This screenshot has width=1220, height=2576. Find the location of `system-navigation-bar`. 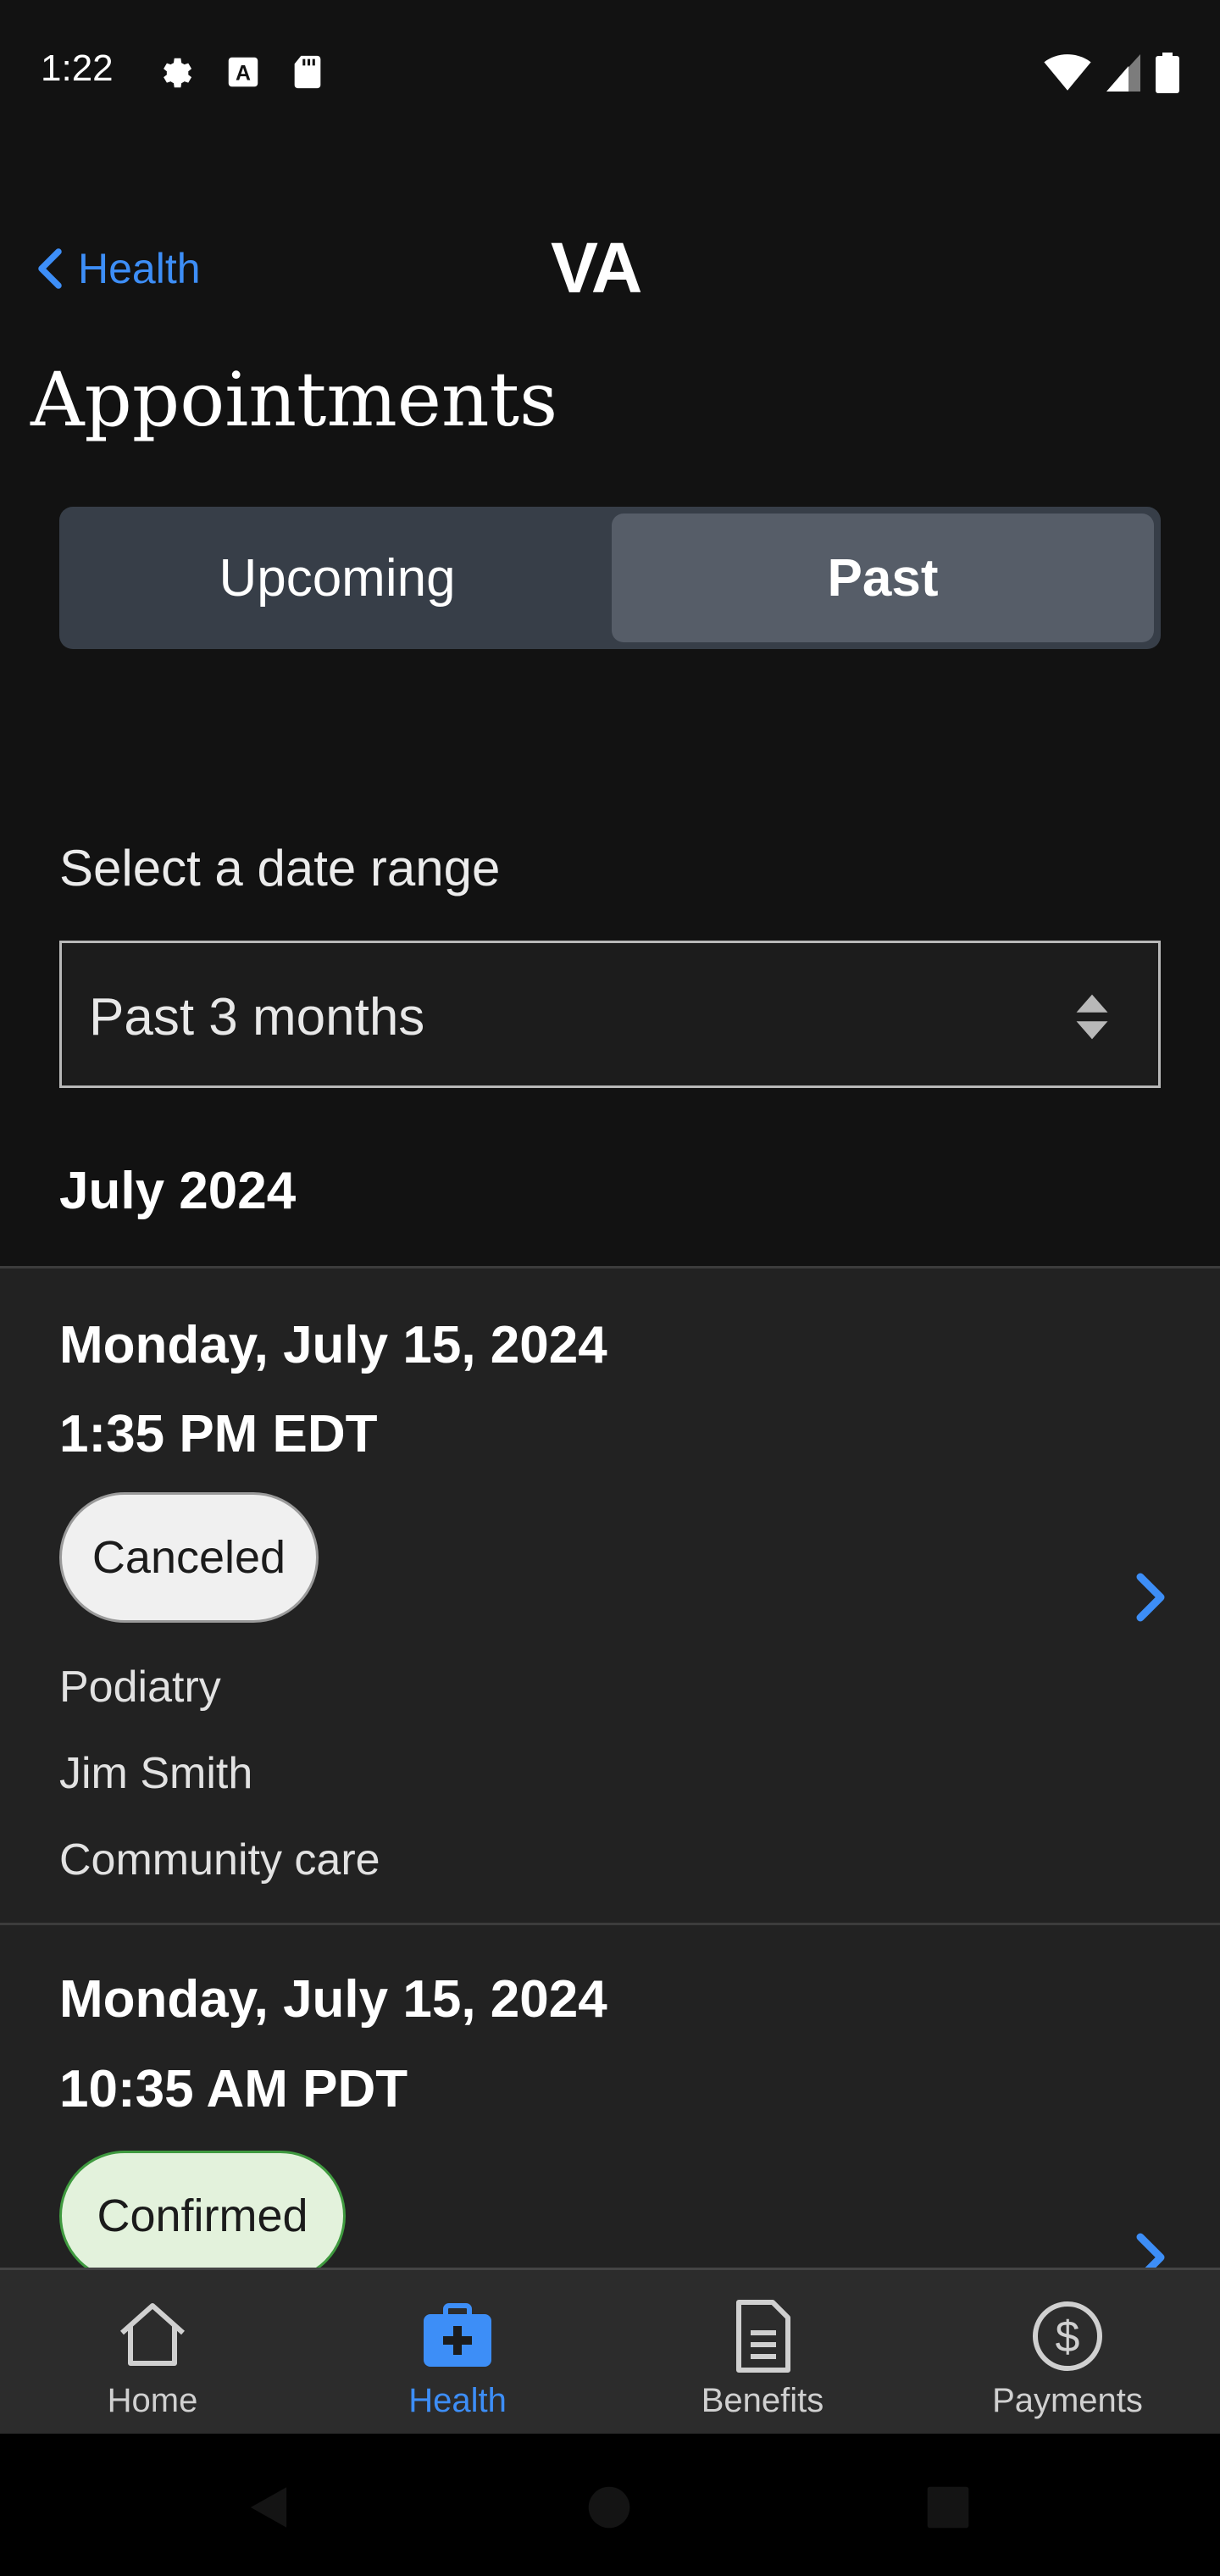

system-navigation-bar is located at coordinates (610, 2505).